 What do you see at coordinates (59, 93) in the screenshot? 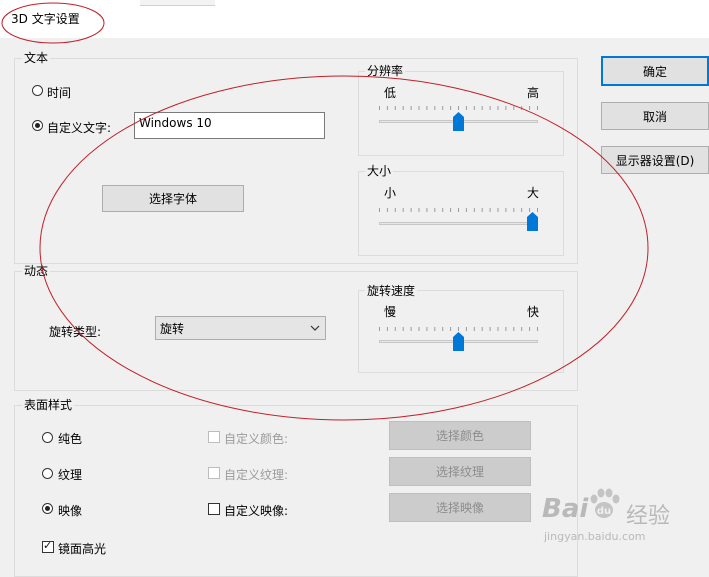
I see `time-radio-label: 时间` at bounding box center [59, 93].